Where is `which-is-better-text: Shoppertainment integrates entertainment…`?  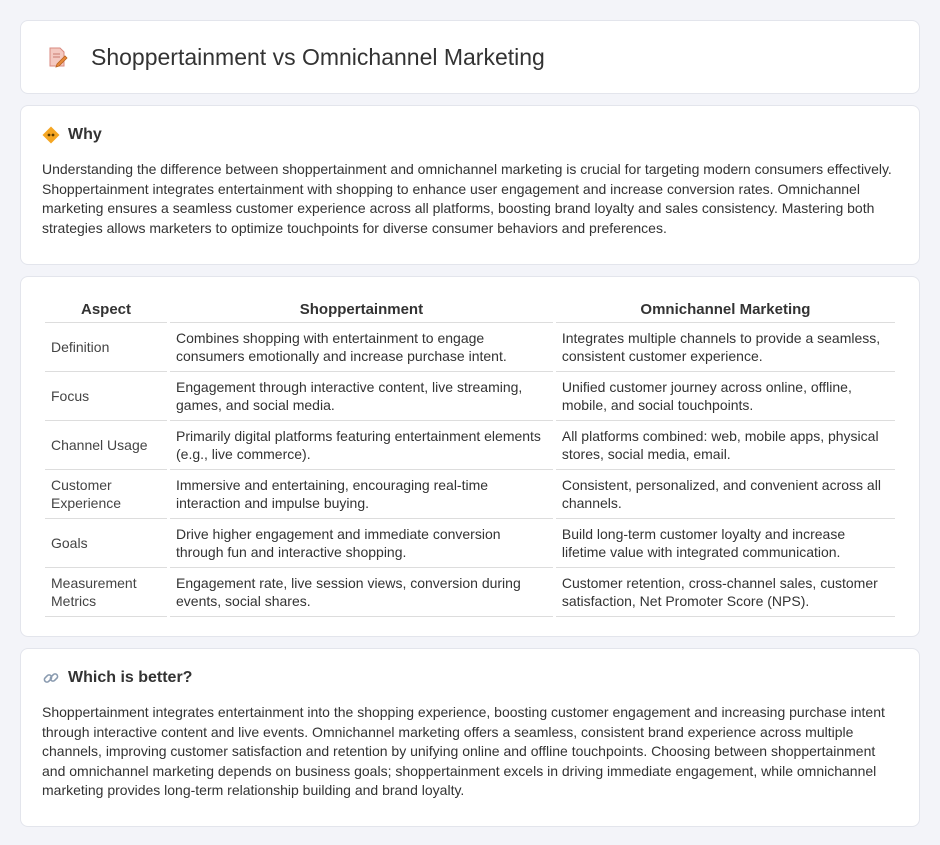 which-is-better-text: Shoppertainment integrates entertainment… is located at coordinates (463, 751).